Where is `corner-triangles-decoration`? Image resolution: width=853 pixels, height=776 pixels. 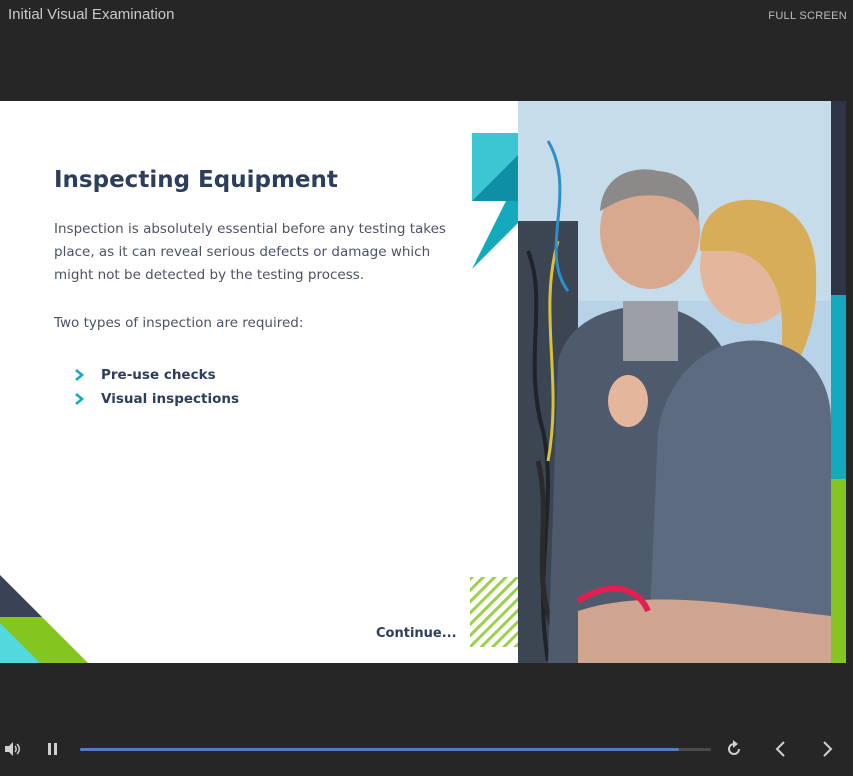
corner-triangles-decoration is located at coordinates (44, 619).